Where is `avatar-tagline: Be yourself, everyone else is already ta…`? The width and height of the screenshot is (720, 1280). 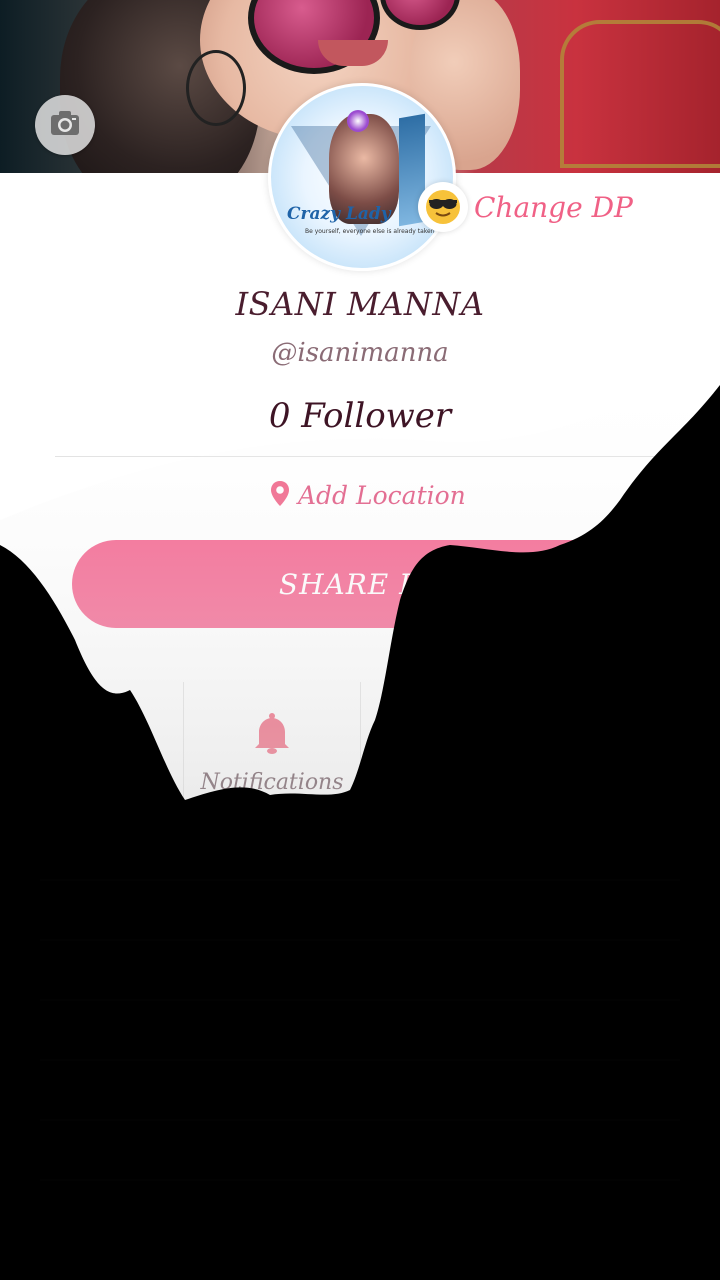 avatar-tagline: Be yourself, everyone else is already ta… is located at coordinates (370, 231).